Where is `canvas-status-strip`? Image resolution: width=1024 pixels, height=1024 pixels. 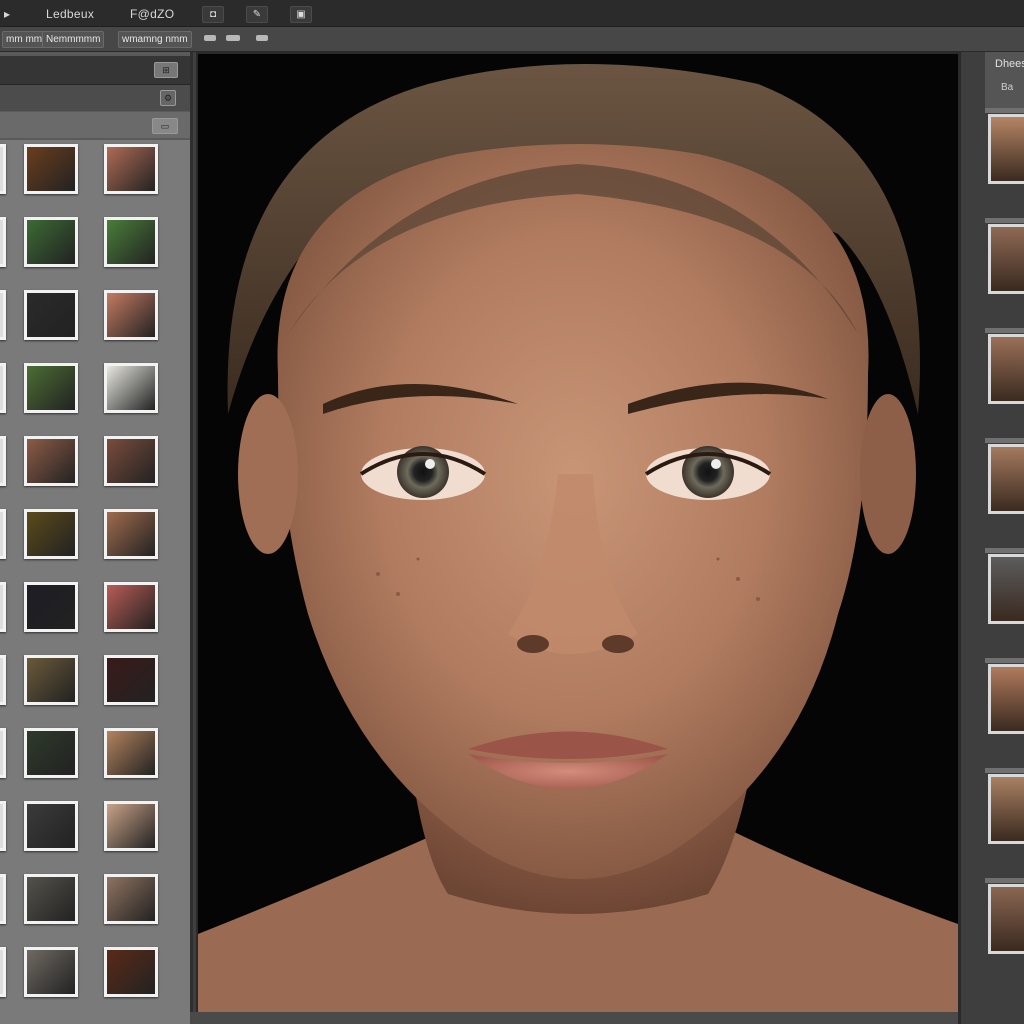
canvas-status-strip is located at coordinates (585, 1018).